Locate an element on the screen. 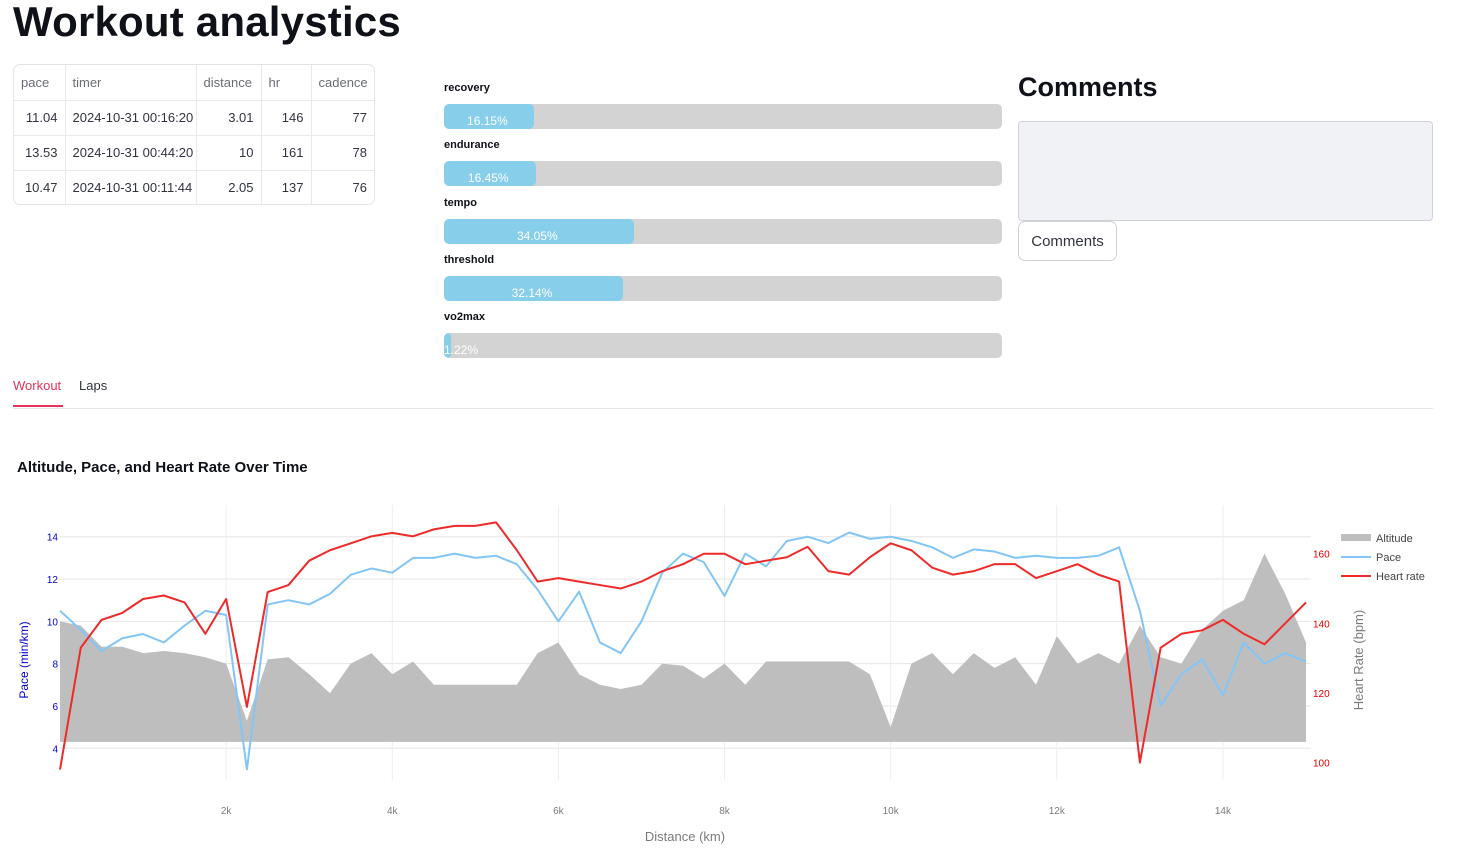 The width and height of the screenshot is (1460, 851). table-cell-distance: 2.05 is located at coordinates (229, 187).